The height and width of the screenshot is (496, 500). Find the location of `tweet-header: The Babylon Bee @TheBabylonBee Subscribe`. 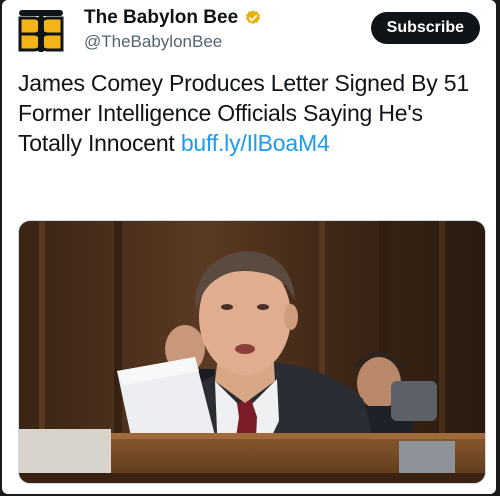

tweet-header: The Babylon Bee @TheBabylonBee Subscribe is located at coordinates (251, 31).